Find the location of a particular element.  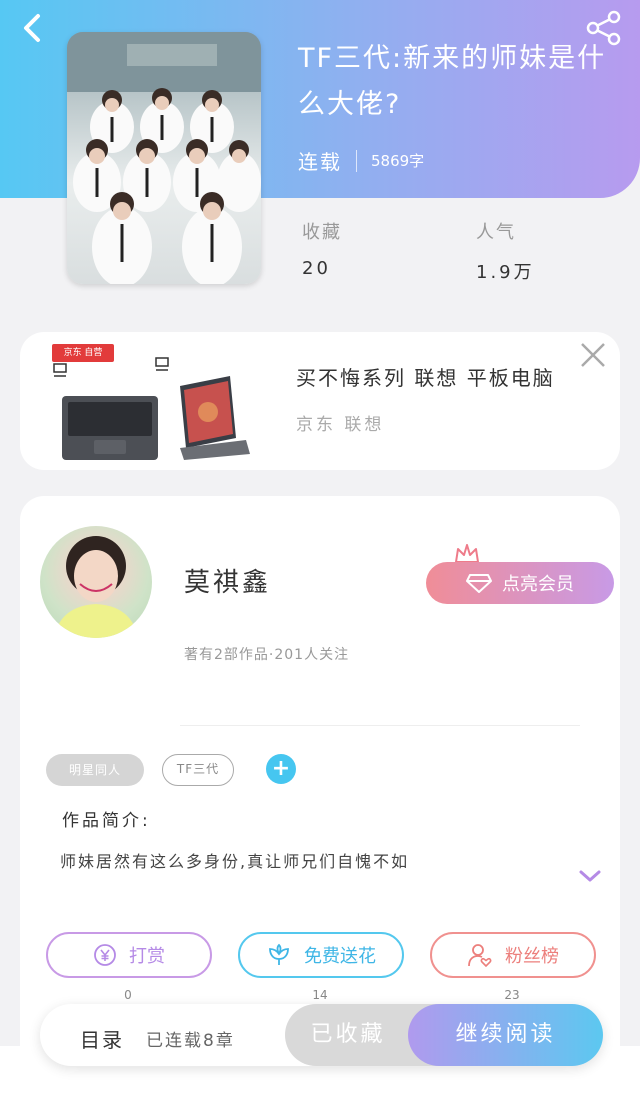

back-button is located at coordinates (34, 28).